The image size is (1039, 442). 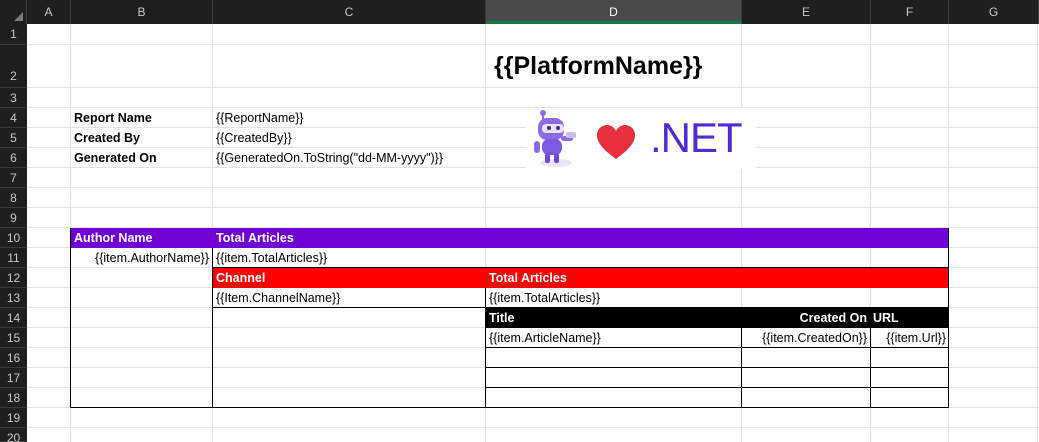 I want to click on row-header: 8, so click(x=13, y=198).